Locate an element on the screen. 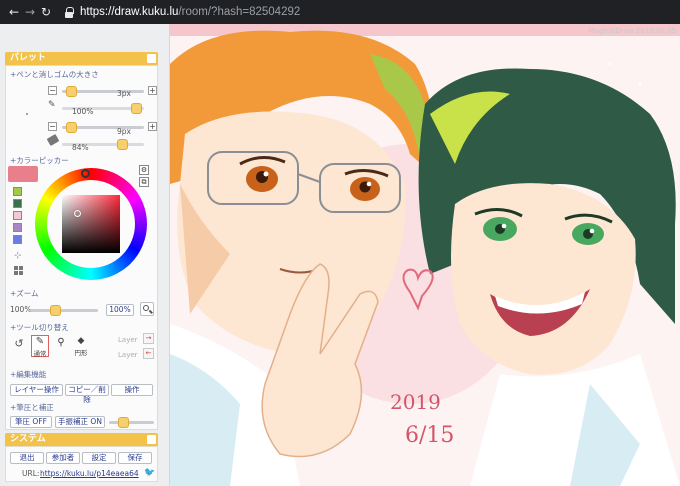 This screenshot has height=486, width=680. room-url-link: https://kuku.lu/p14eaea64 is located at coordinates (89, 473).